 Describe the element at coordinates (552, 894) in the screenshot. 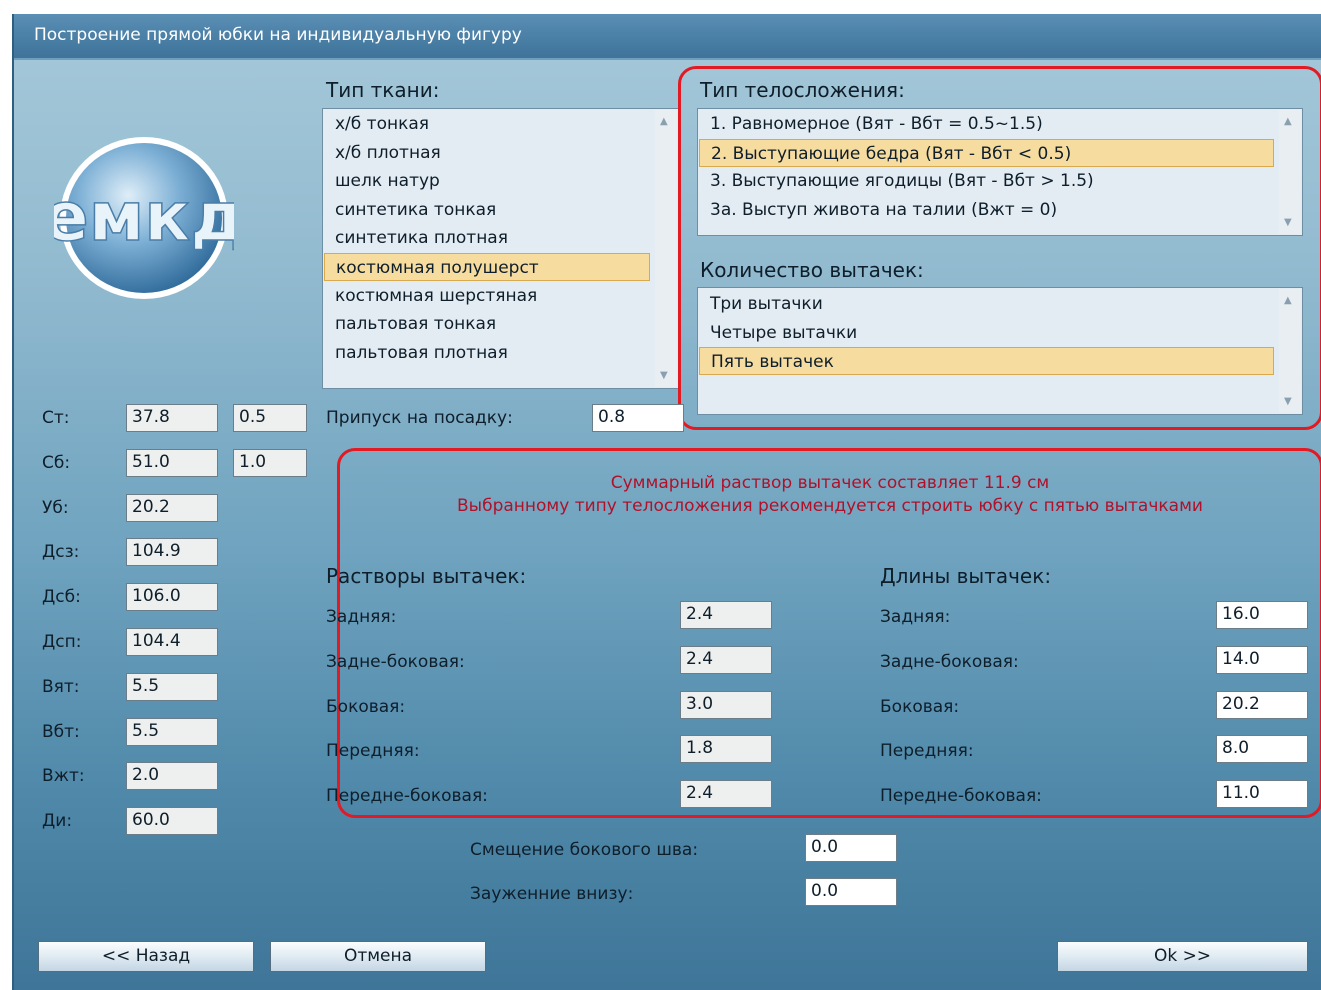

I see `hem-narrowing-label: Зауженние внизу:` at that location.